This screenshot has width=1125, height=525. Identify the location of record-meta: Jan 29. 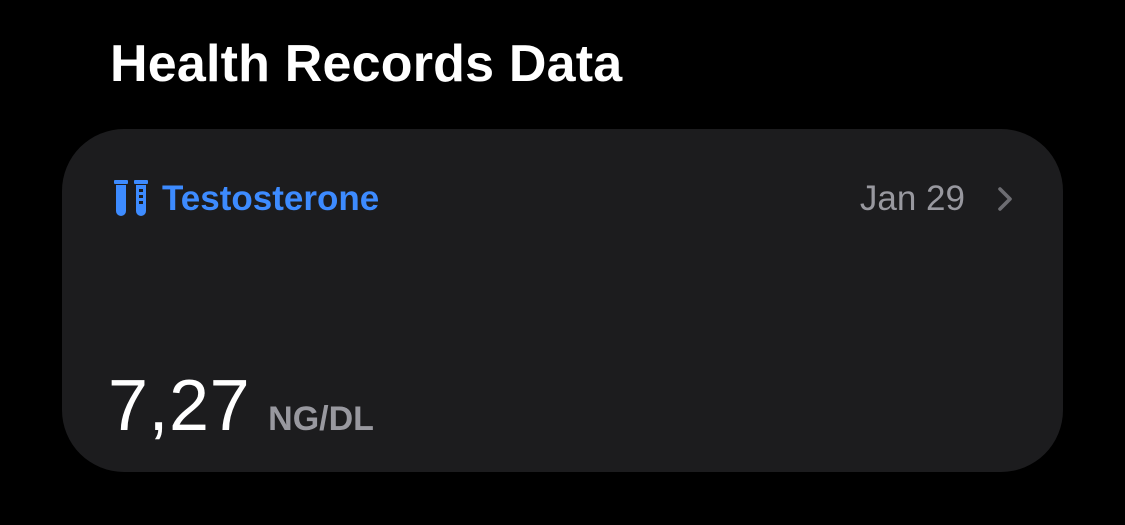
(937, 199).